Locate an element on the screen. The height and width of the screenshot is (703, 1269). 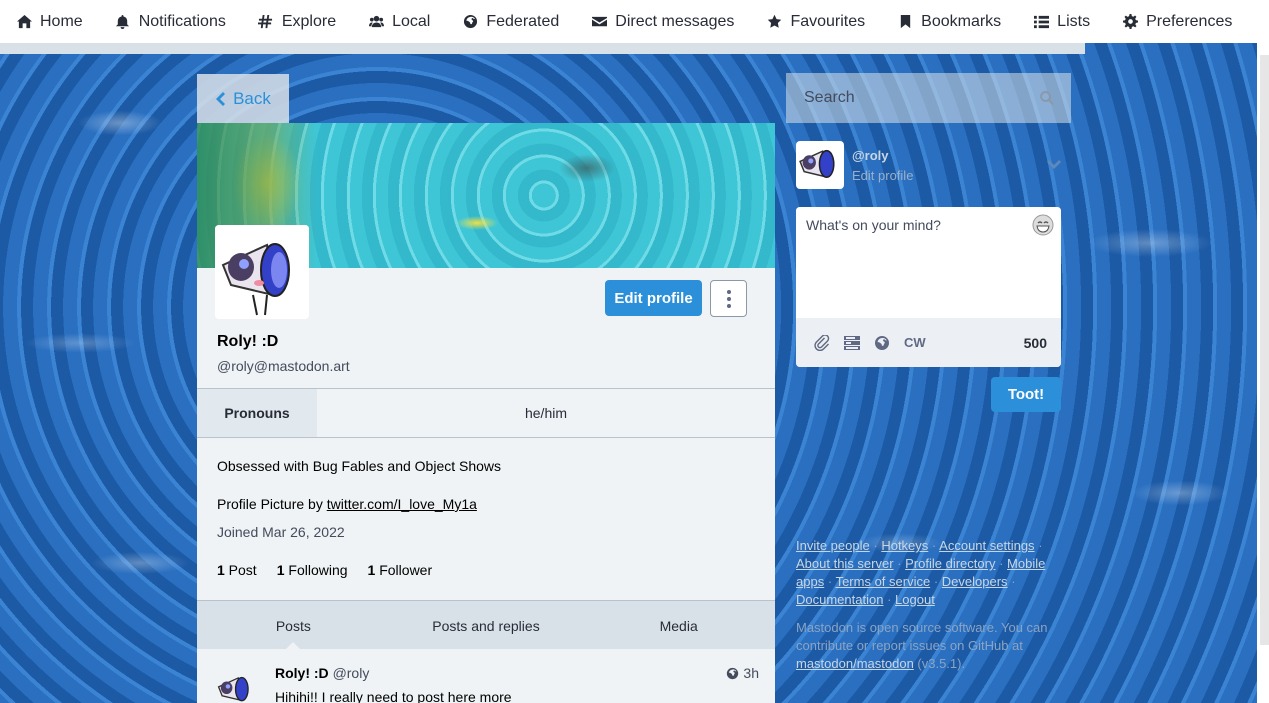
users-icon is located at coordinates (376, 22).